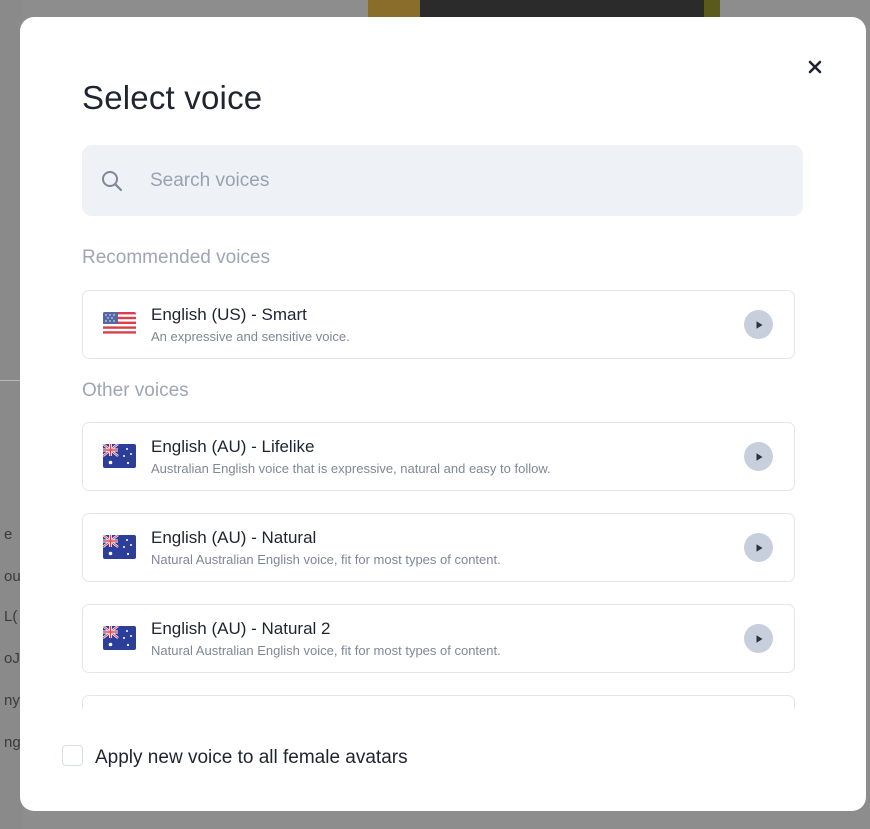 The width and height of the screenshot is (870, 829). What do you see at coordinates (72, 755) in the screenshot?
I see `apply-to-female-avatars-checkbox` at bounding box center [72, 755].